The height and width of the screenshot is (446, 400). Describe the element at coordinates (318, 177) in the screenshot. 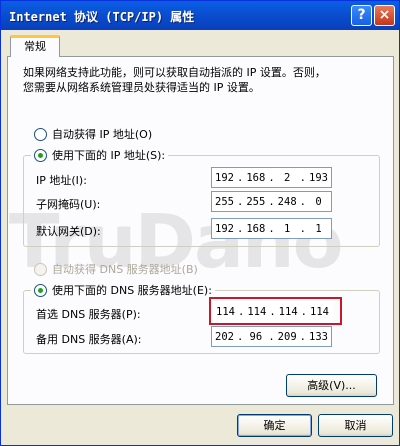

I see `octet: 193` at that location.